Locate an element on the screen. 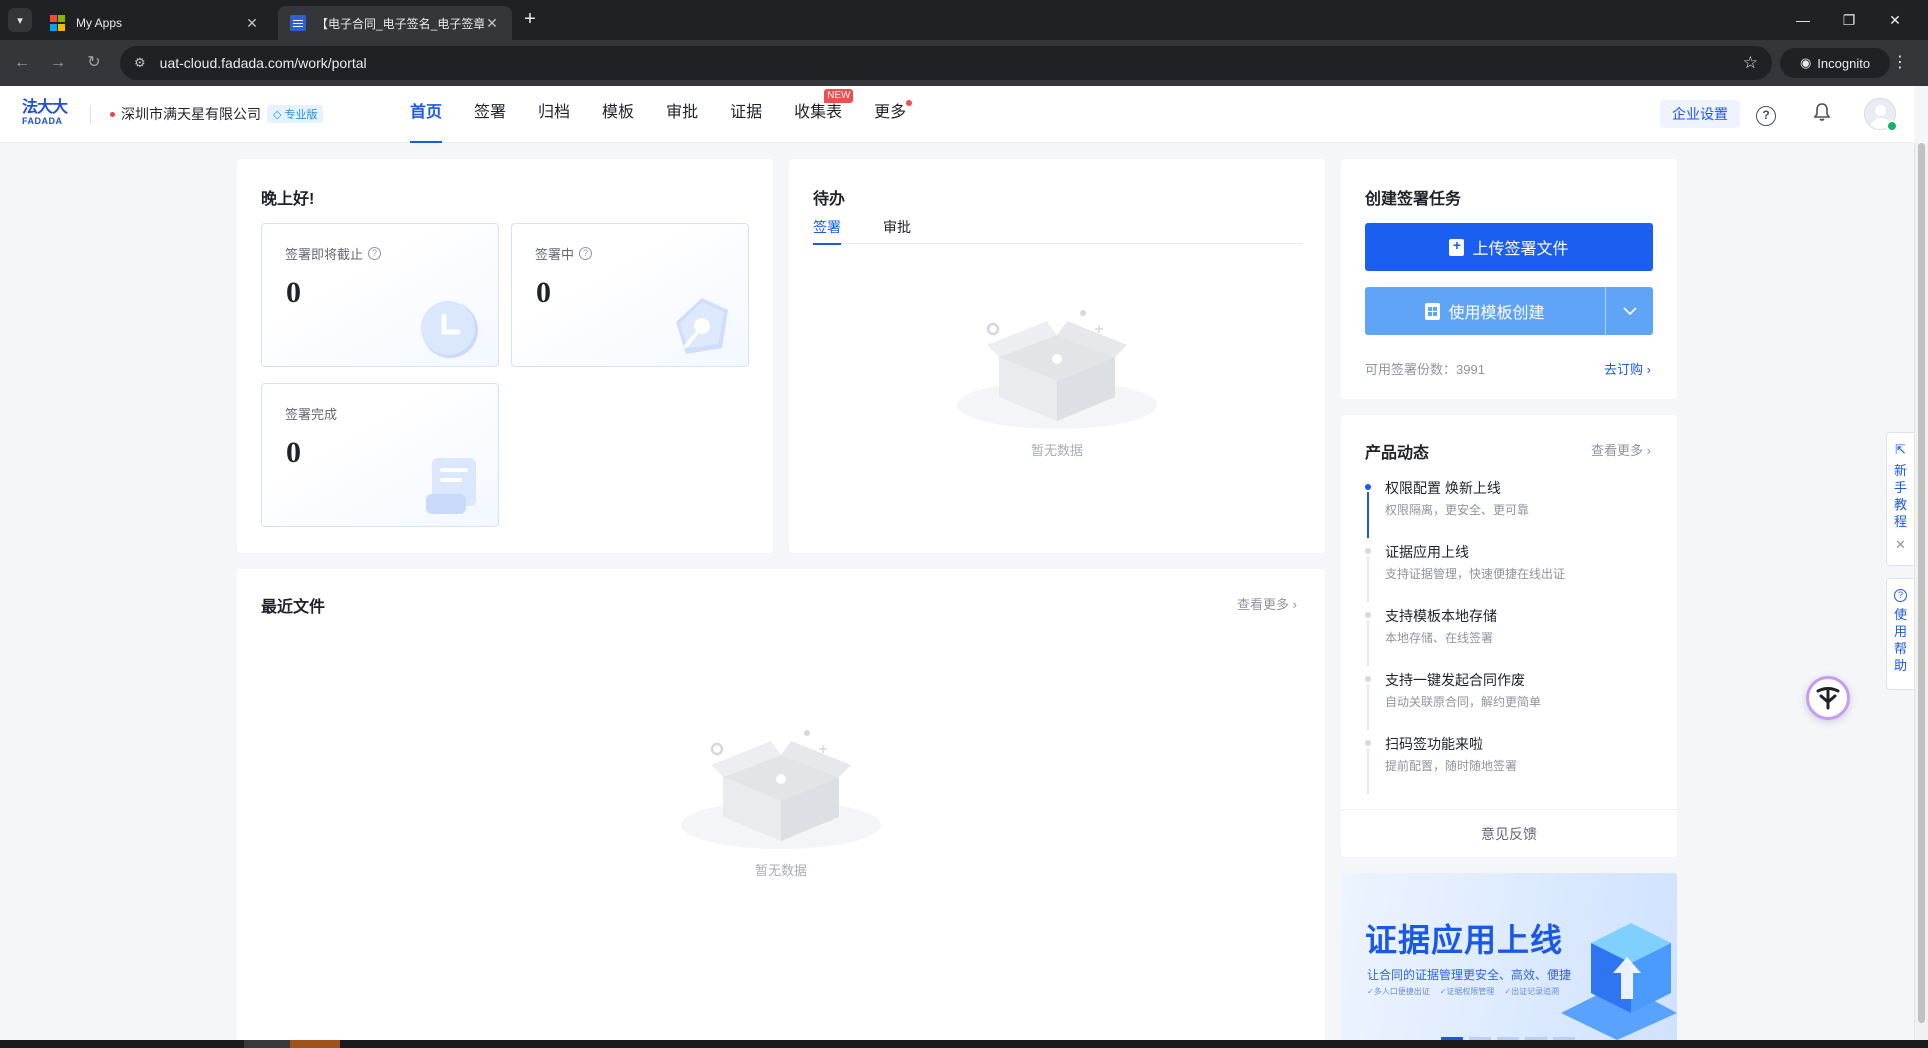 This screenshot has width=1928, height=1048. tutorial-side-tab: ⇱ 新手教程 ✕ is located at coordinates (1900, 499).